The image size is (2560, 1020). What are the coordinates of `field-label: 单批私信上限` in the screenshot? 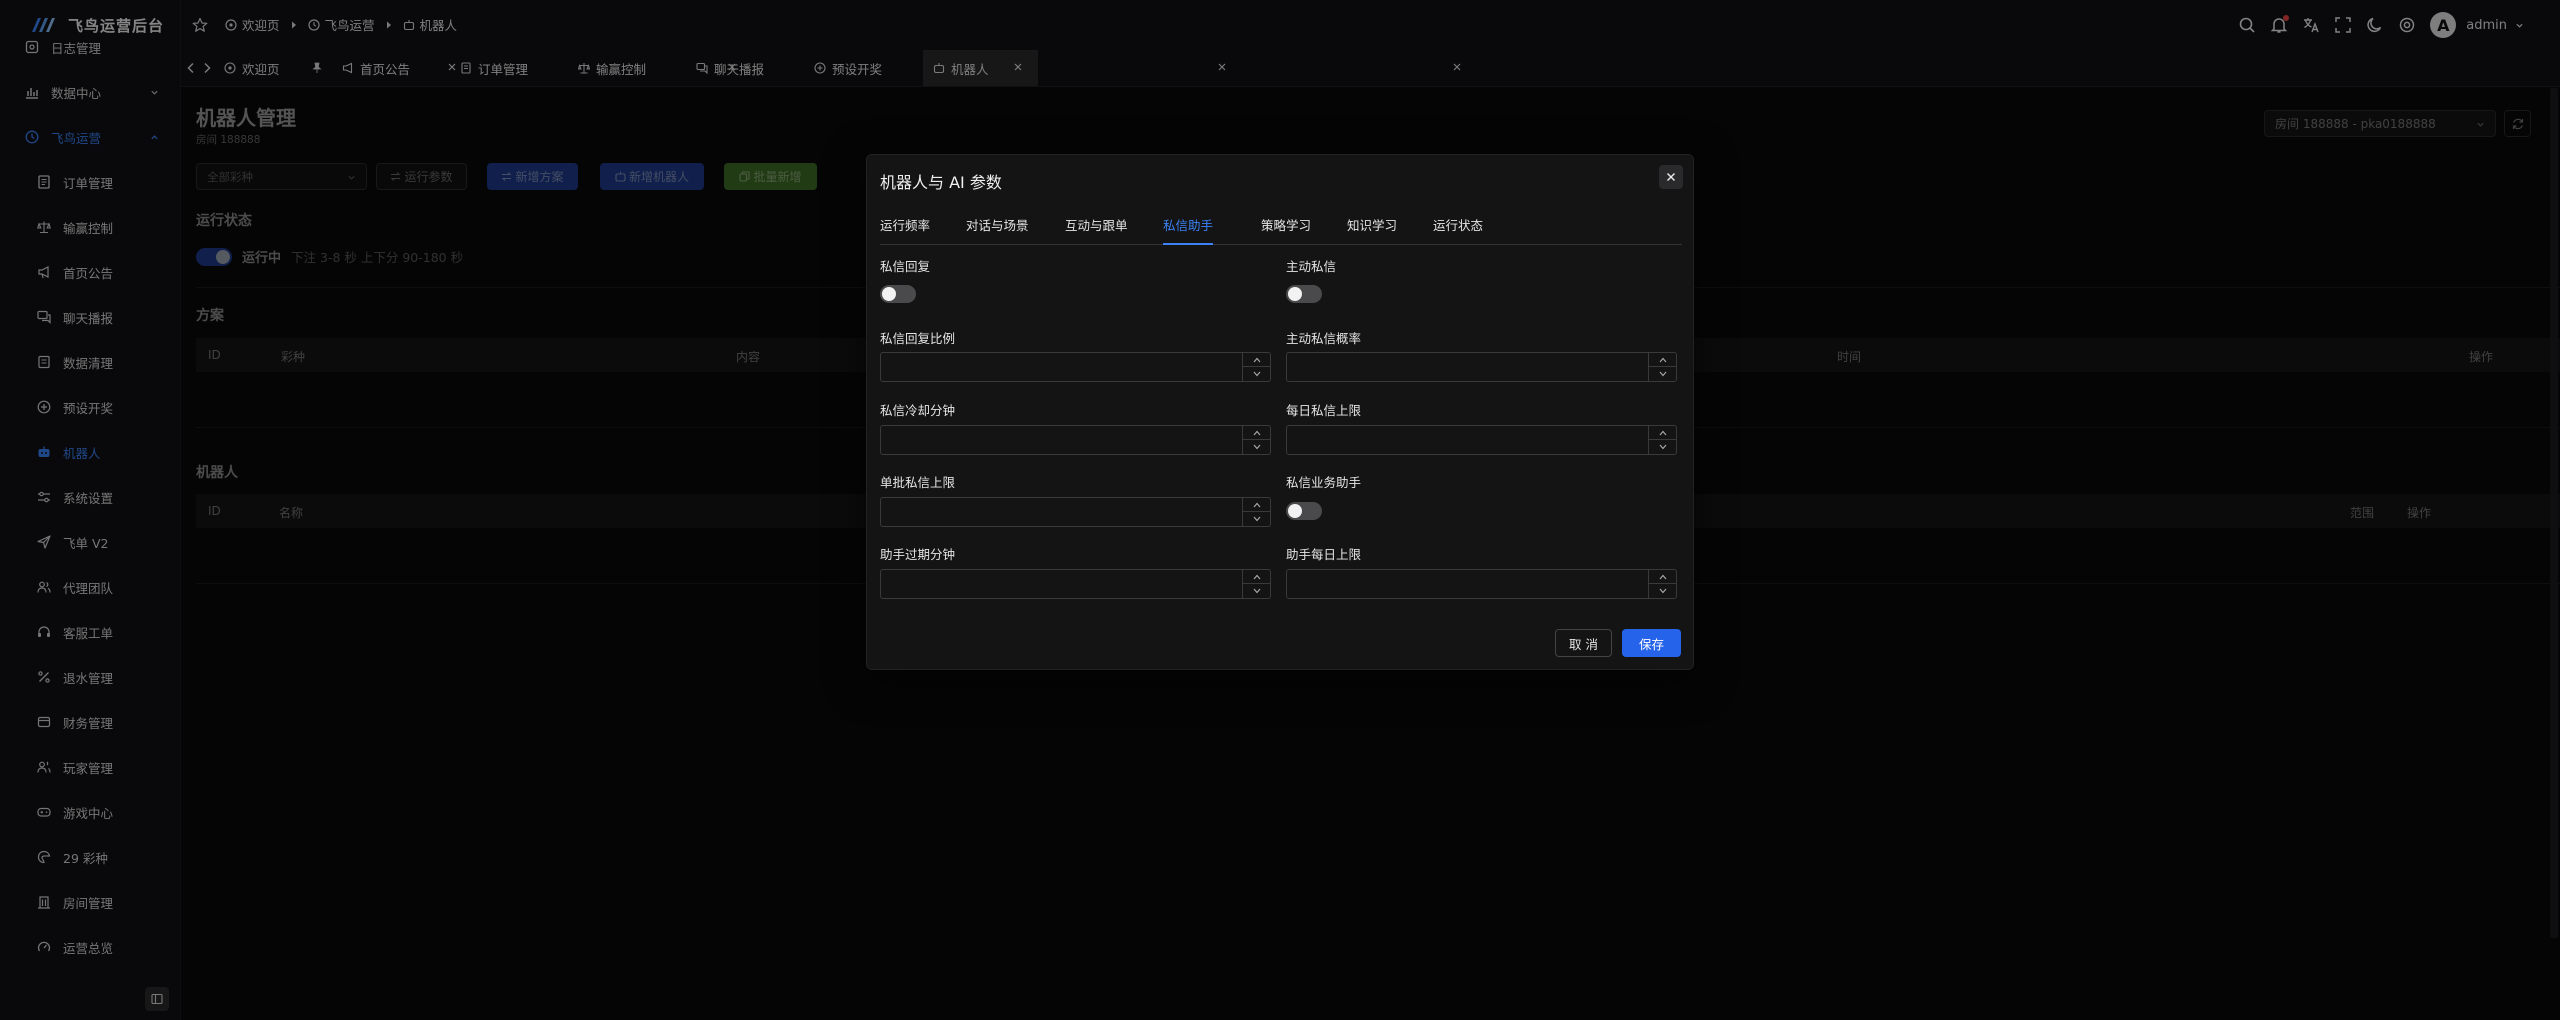 It's located at (918, 482).